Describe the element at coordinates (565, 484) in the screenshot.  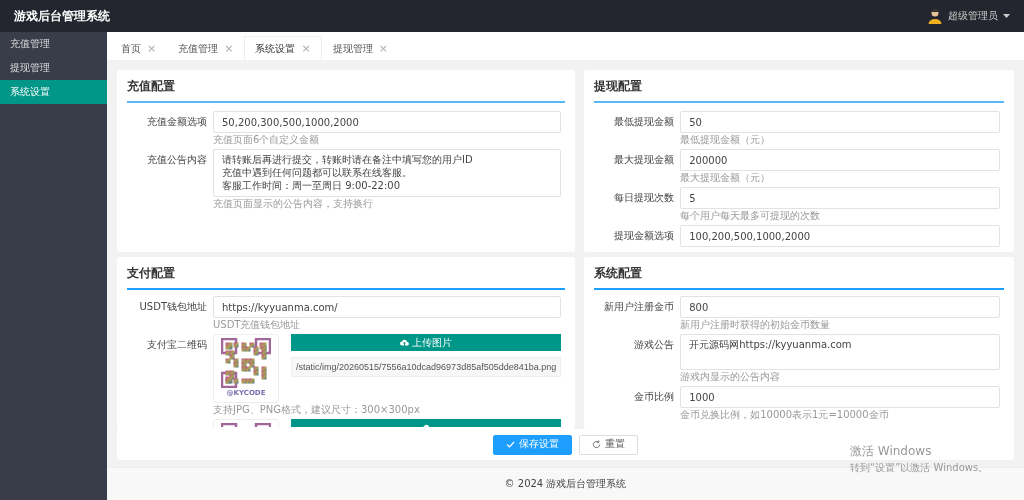
I see `footer-text: © 2024 游戏后台管理系统` at that location.